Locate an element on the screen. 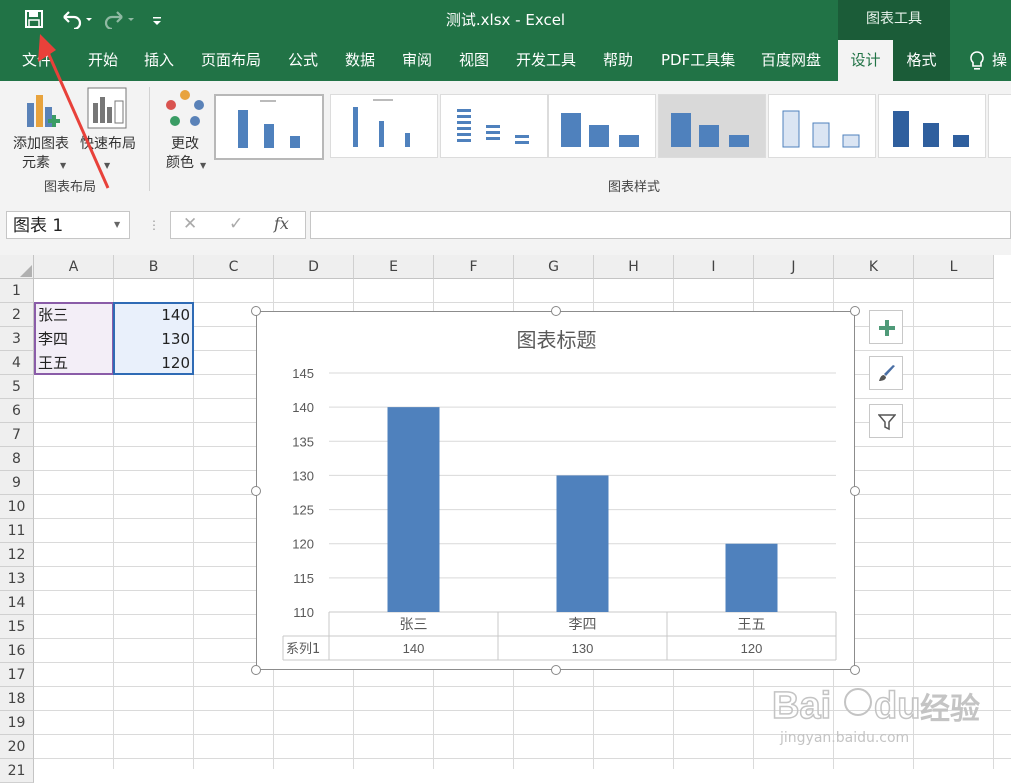 Image resolution: width=1011 pixels, height=783 pixels. tab-page-layout: 页面布局 is located at coordinates (231, 60).